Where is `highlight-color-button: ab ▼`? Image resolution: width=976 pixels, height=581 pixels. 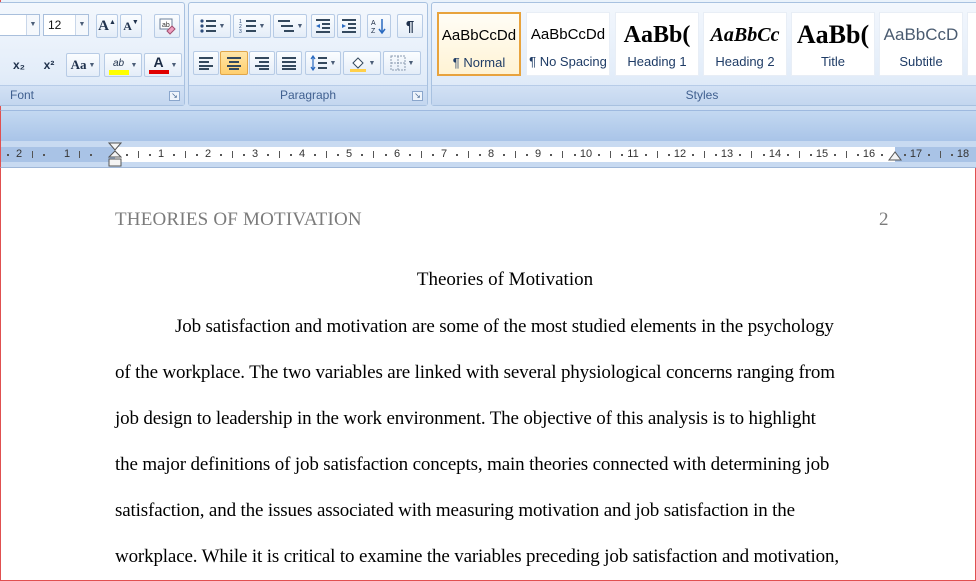
highlight-color-button: ab ▼ is located at coordinates (123, 65).